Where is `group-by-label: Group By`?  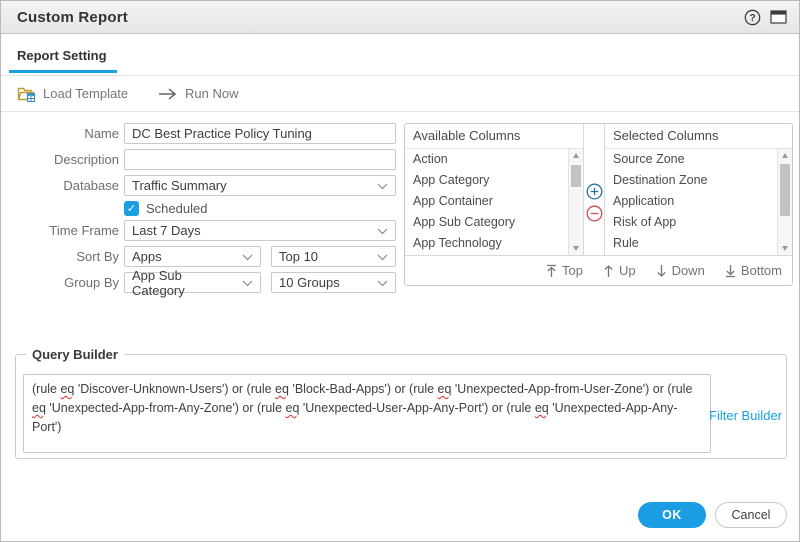 group-by-label: Group By is located at coordinates (91, 282).